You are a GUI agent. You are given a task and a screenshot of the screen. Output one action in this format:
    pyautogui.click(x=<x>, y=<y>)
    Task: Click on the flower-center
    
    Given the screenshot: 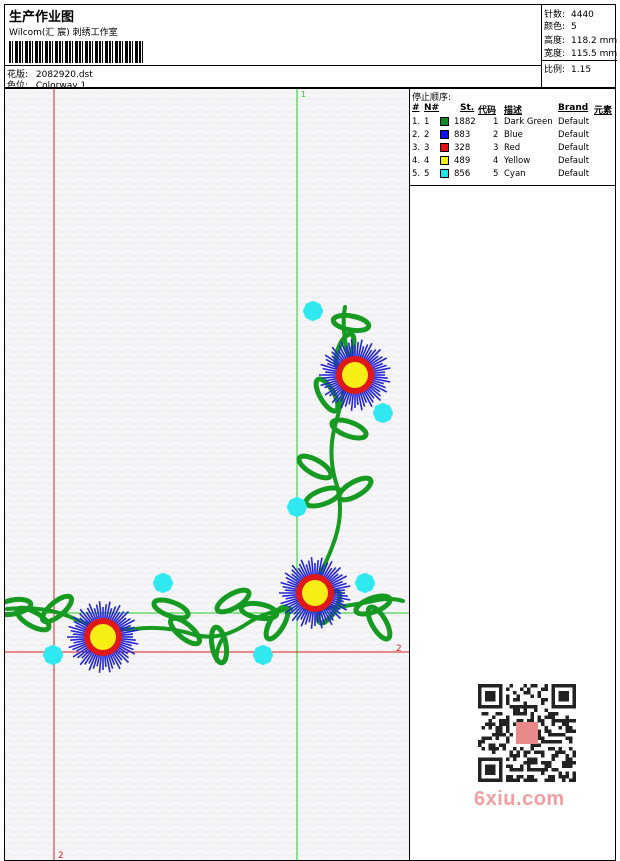 What is the action you would take?
    pyautogui.click(x=315, y=593)
    